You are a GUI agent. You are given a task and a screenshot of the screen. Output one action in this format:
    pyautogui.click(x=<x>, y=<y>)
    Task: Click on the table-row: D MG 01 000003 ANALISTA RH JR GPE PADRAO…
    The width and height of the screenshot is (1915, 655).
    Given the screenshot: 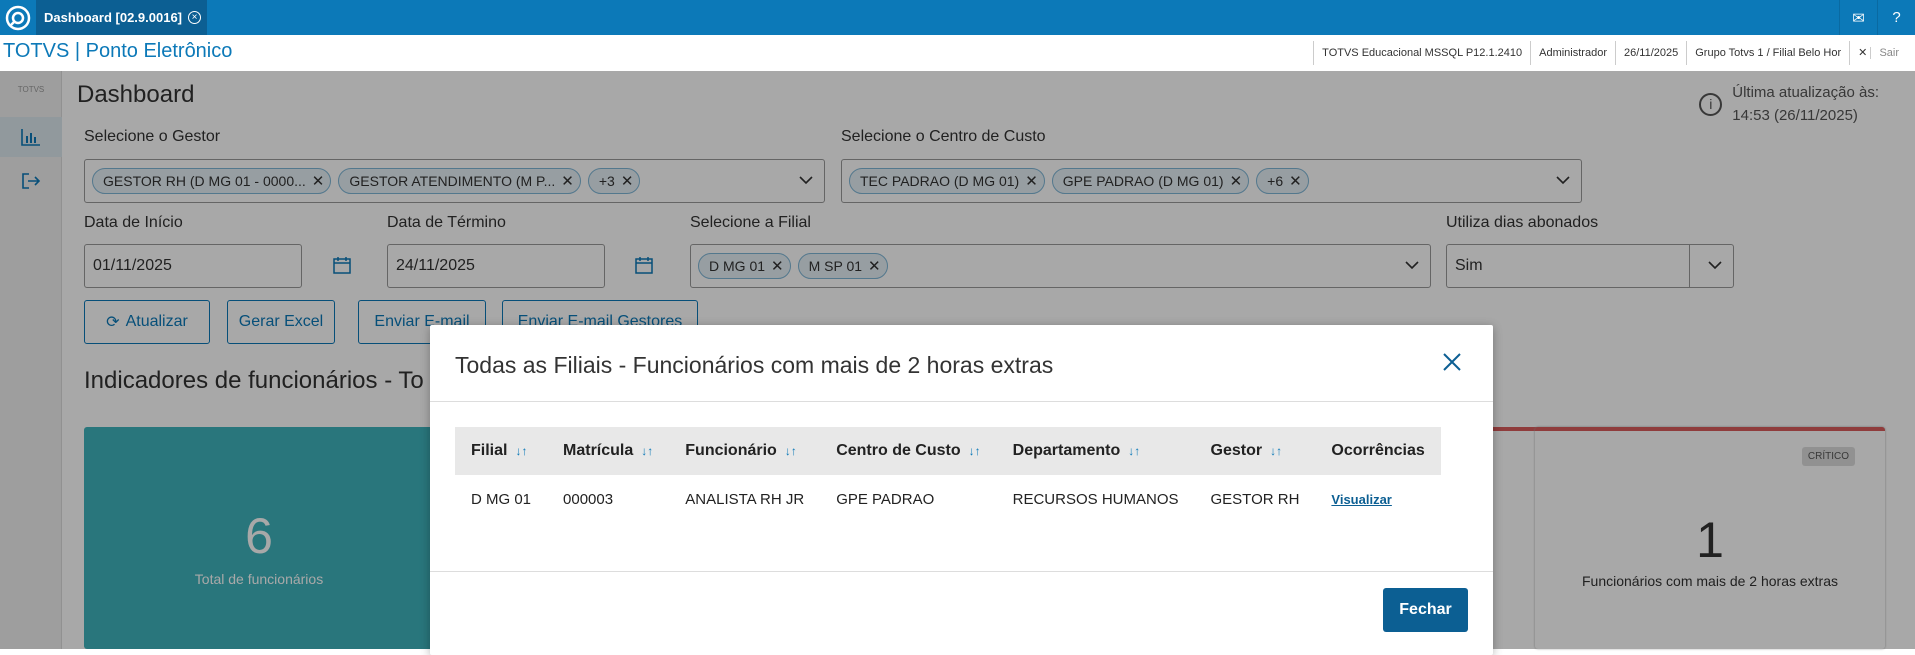 What is the action you would take?
    pyautogui.click(x=948, y=499)
    